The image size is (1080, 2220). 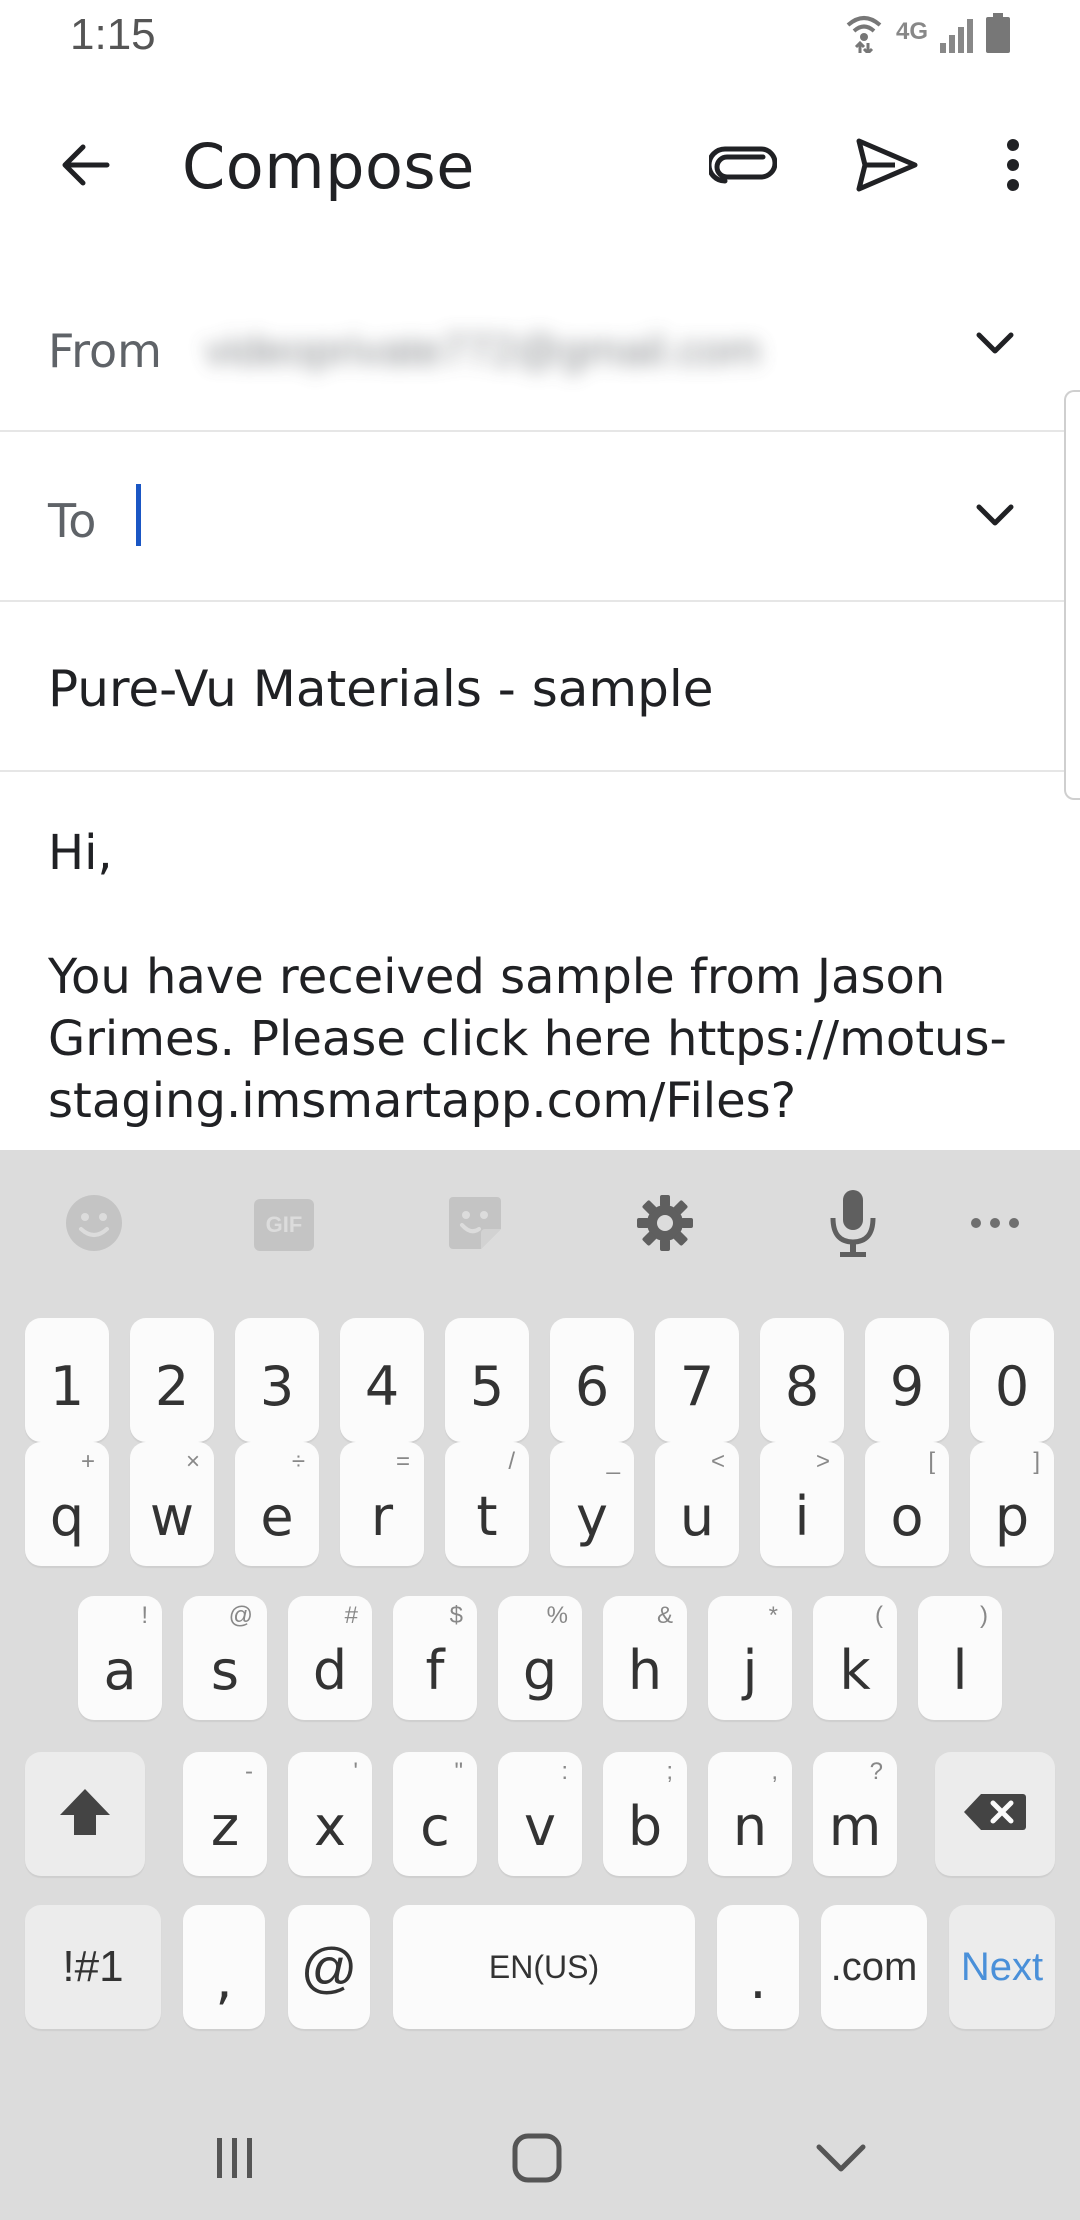 I want to click on letter-key: $ f, so click(x=435, y=1658).